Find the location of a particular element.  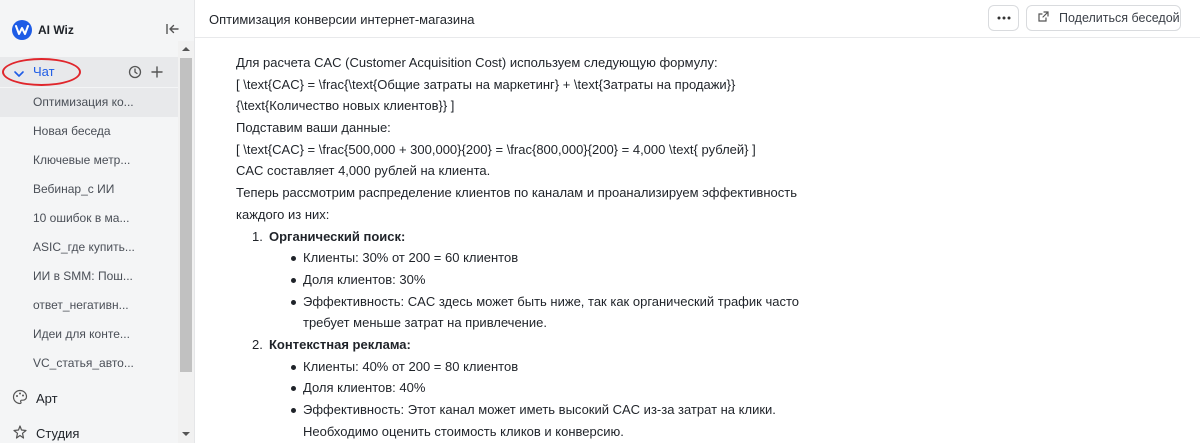

sidebar-item-art-label: Арт is located at coordinates (47, 398).